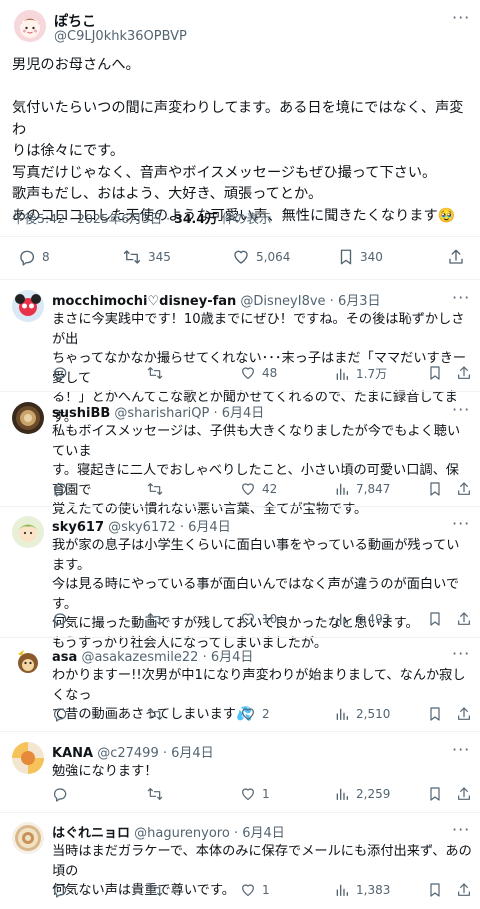 Image resolution: width=480 pixels, height=909 pixels. I want to click on views-button: 1.7万, so click(360, 373).